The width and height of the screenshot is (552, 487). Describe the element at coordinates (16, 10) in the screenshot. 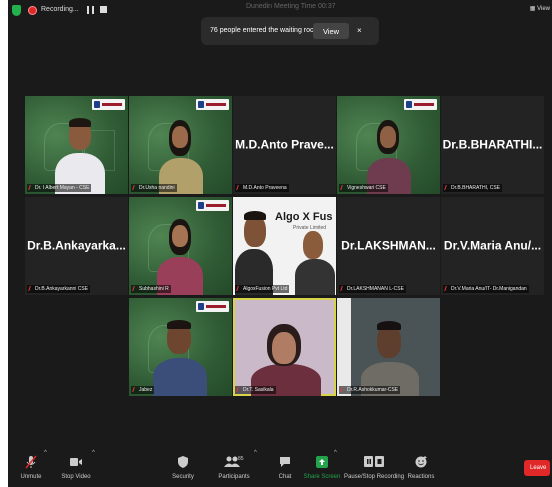

I see `security-shield-icon` at that location.